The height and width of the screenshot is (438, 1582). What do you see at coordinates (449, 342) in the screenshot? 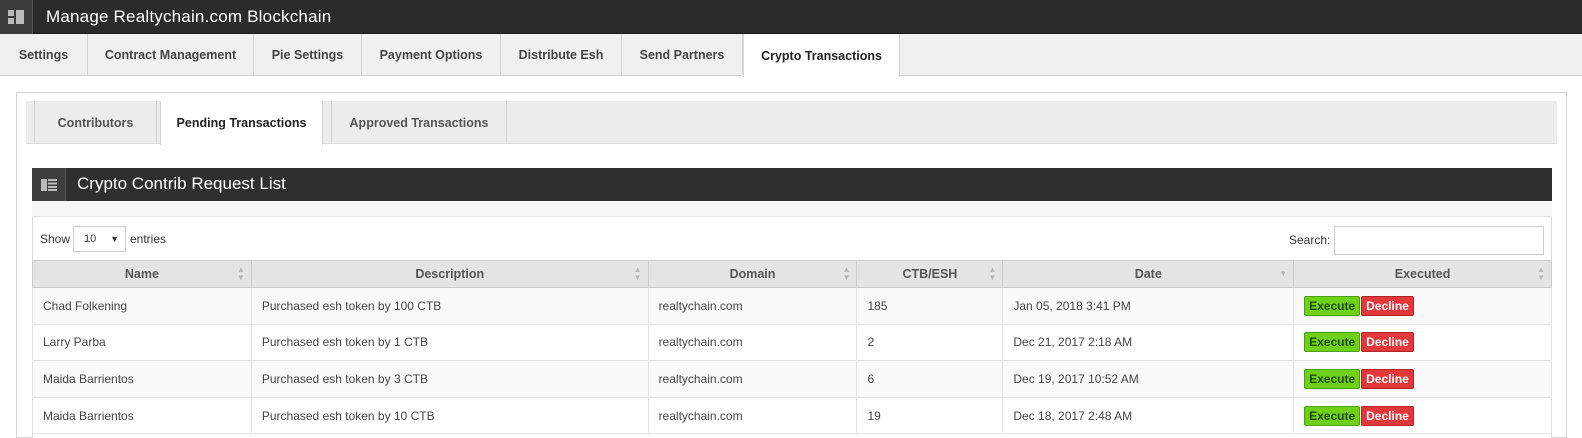
I see `cell-description: Purchased esh token by 1 CTB` at bounding box center [449, 342].